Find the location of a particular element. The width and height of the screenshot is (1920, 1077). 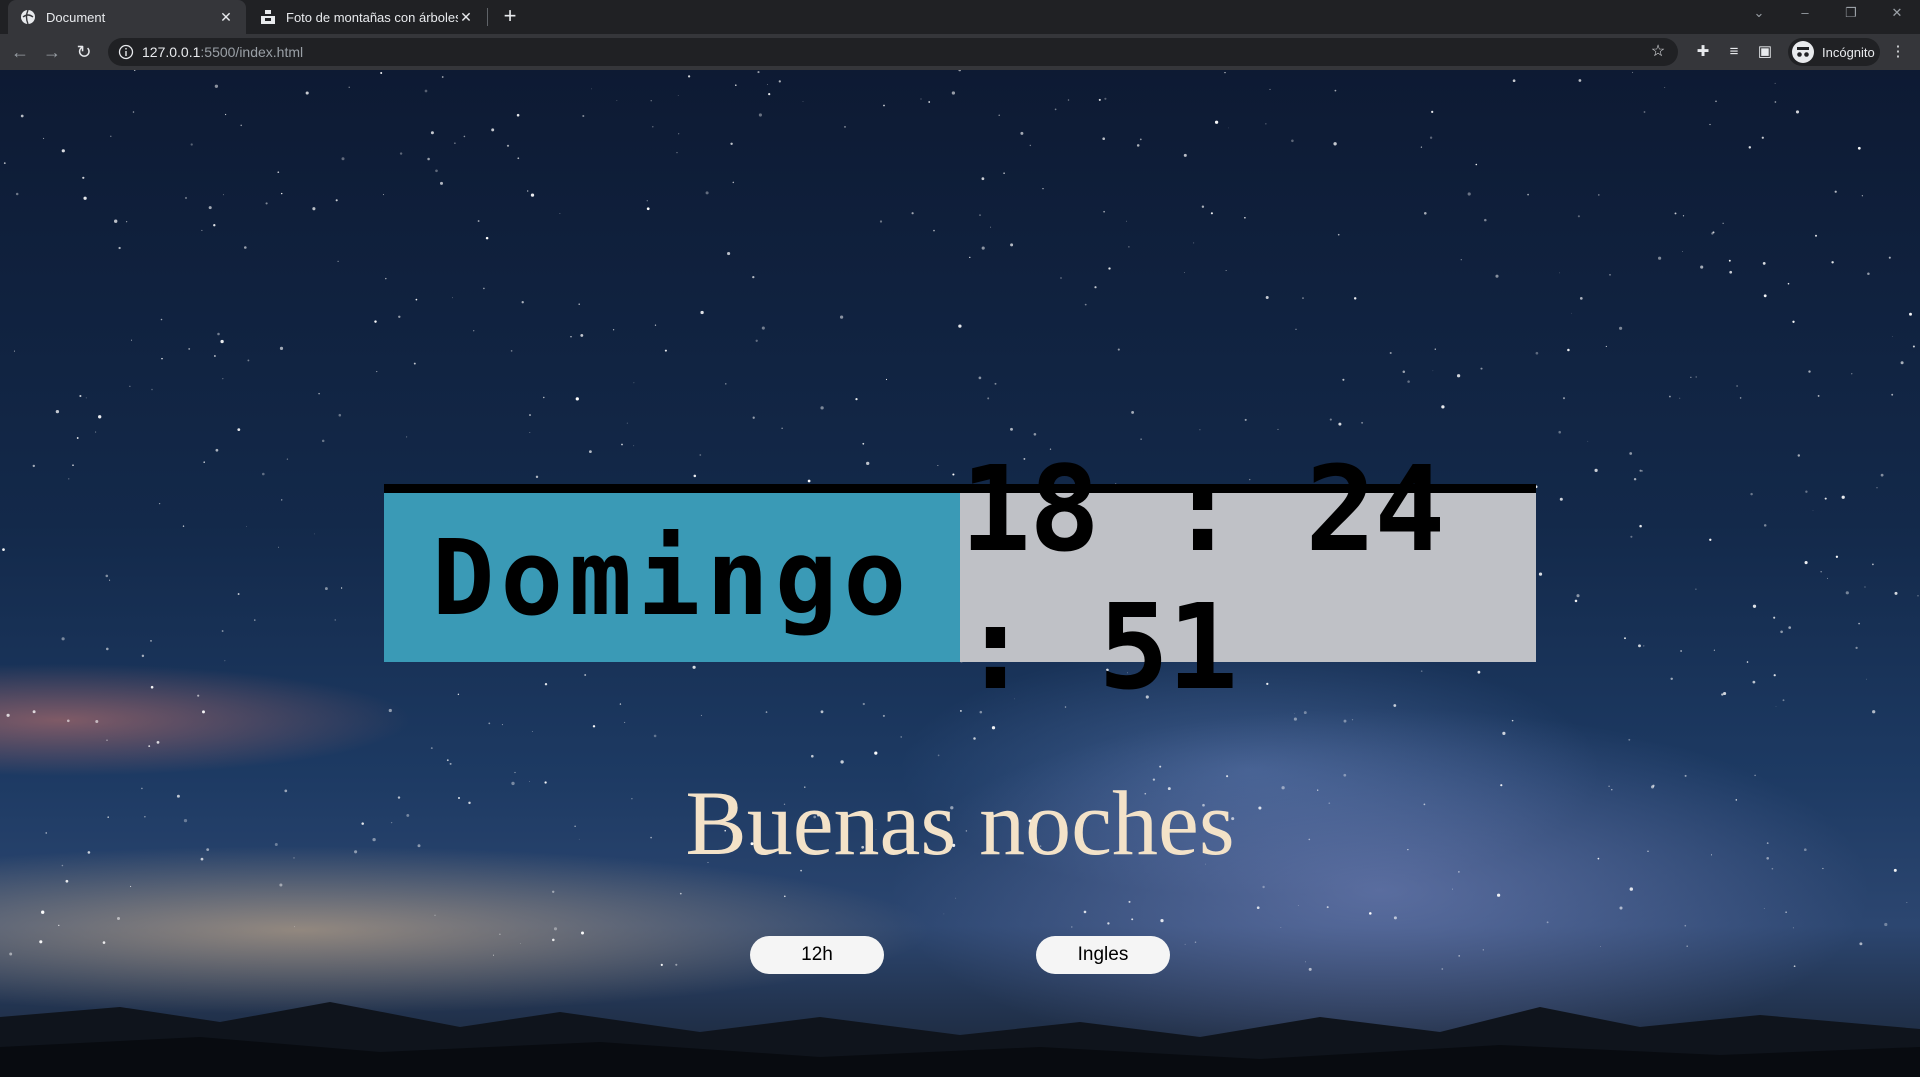

forward-button: → is located at coordinates (52, 52).